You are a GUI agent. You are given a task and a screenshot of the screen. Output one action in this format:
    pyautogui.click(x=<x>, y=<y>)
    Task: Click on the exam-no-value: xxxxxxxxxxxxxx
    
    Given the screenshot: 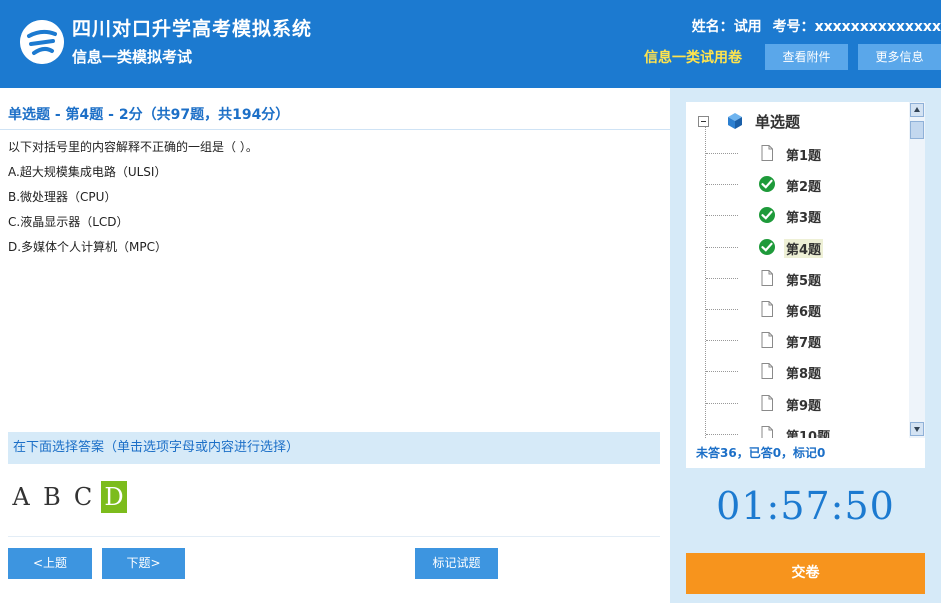 What is the action you would take?
    pyautogui.click(x=877, y=27)
    